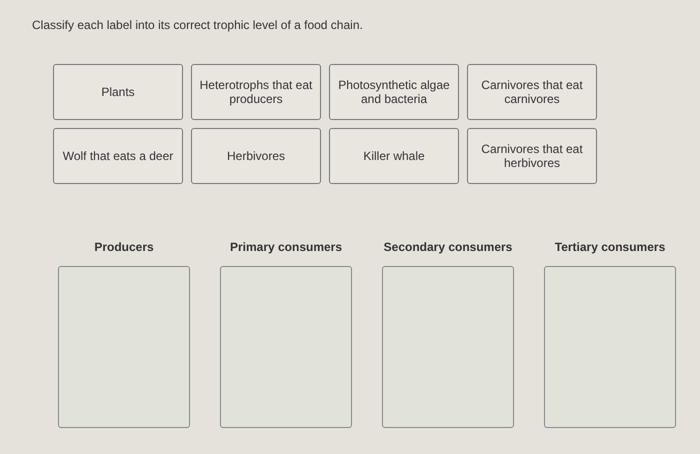 Image resolution: width=700 pixels, height=454 pixels. I want to click on draggable-label: Wolf that eats a deer, so click(118, 156).